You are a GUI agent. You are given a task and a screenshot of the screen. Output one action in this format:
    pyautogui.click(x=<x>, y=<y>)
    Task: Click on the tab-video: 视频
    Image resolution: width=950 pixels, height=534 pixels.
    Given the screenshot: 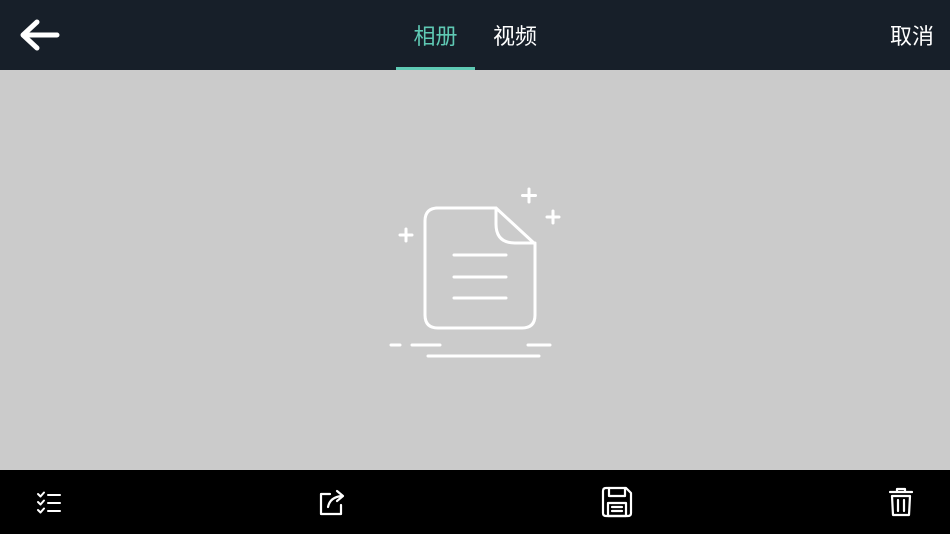 What is the action you would take?
    pyautogui.click(x=515, y=35)
    